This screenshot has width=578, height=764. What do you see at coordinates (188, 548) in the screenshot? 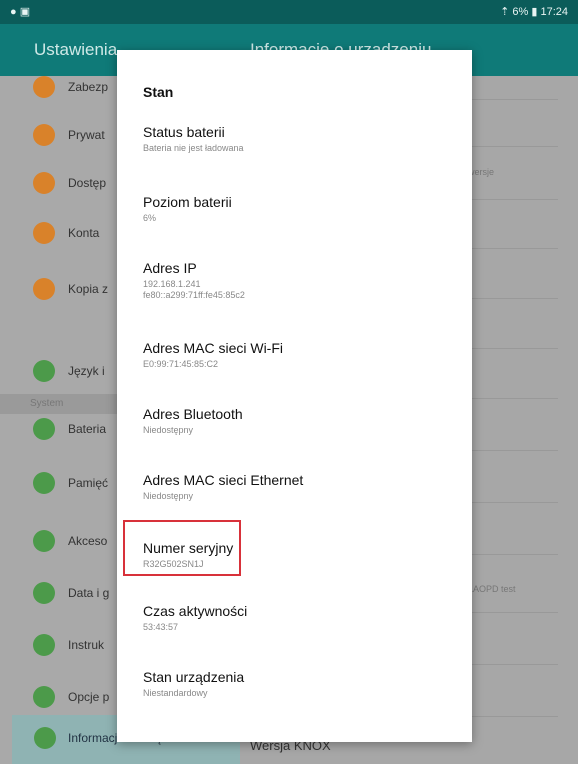
I see `item-title: Numer seryjny` at bounding box center [188, 548].